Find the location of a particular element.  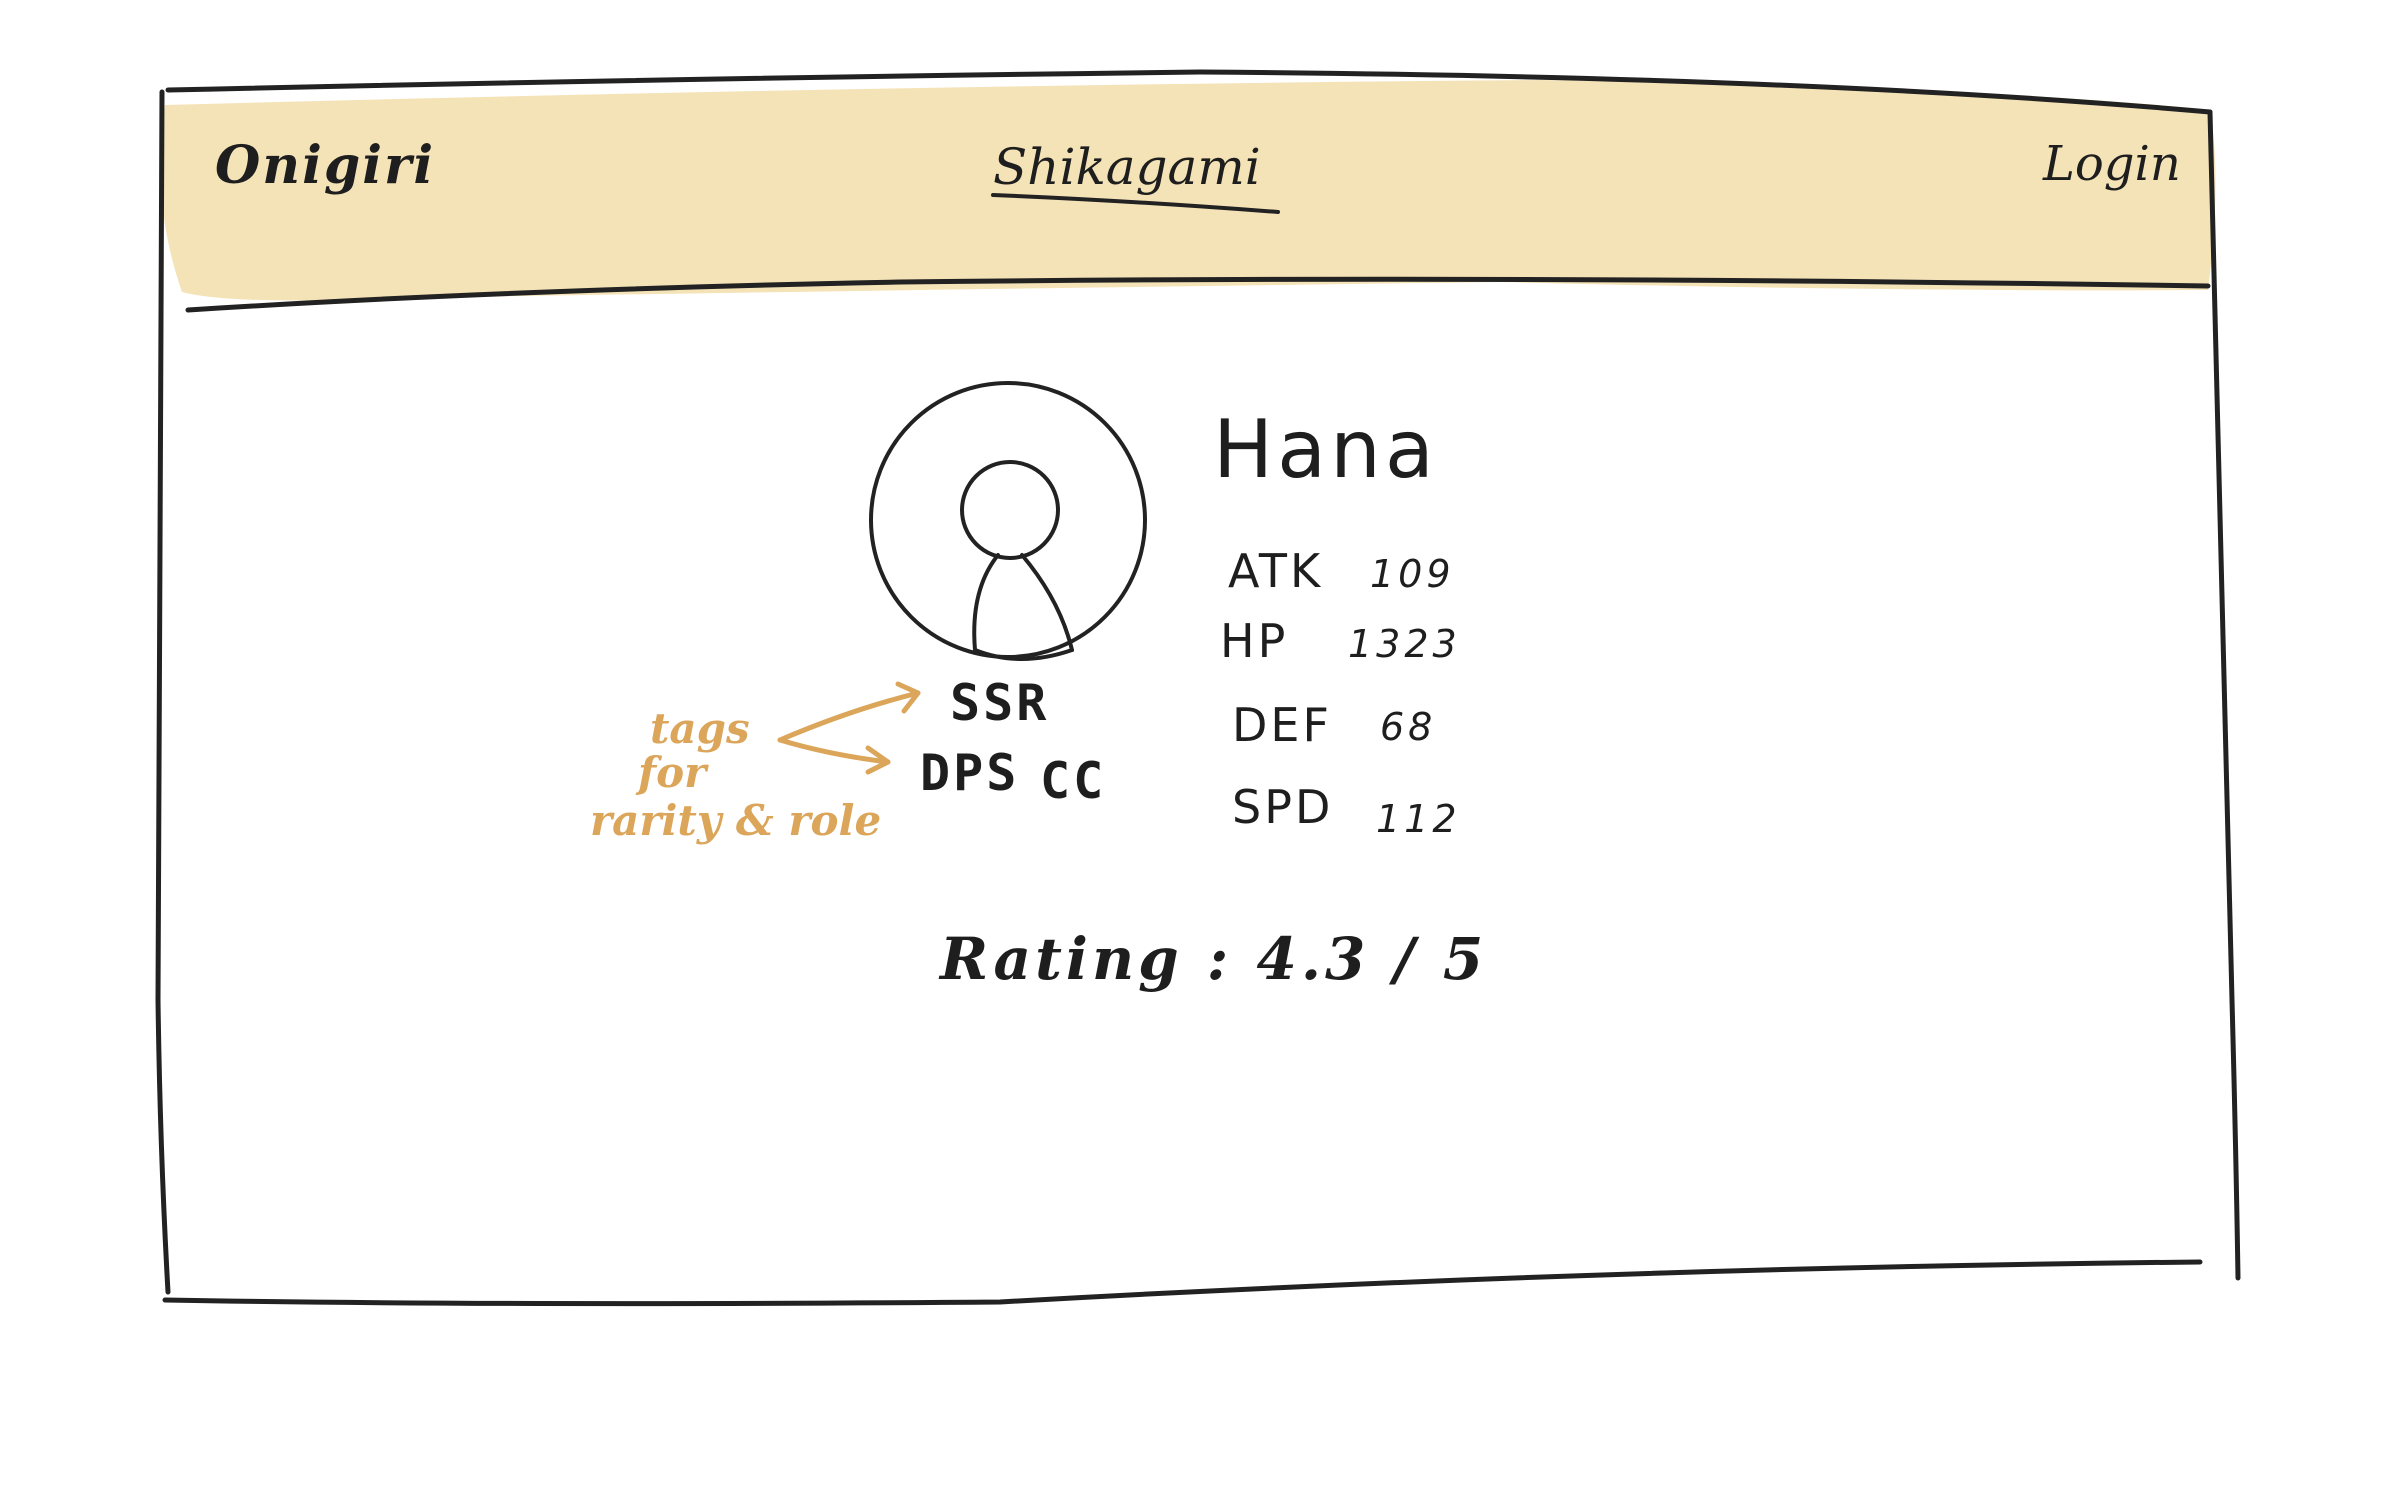

stat-label-atk: ATK is located at coordinates (1276, 571).